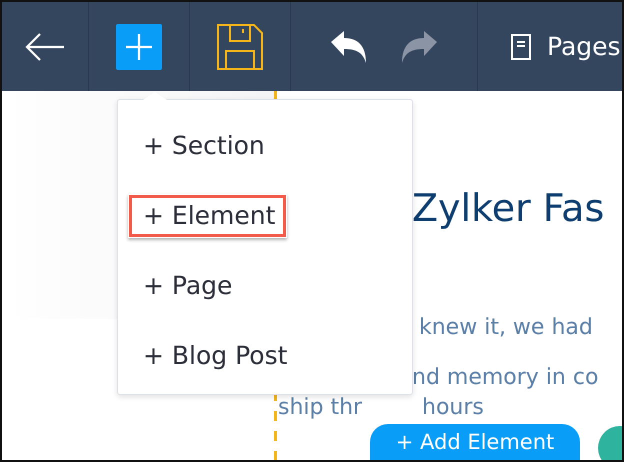 This screenshot has width=624, height=462. What do you see at coordinates (240, 47) in the screenshot?
I see `save-icon` at bounding box center [240, 47].